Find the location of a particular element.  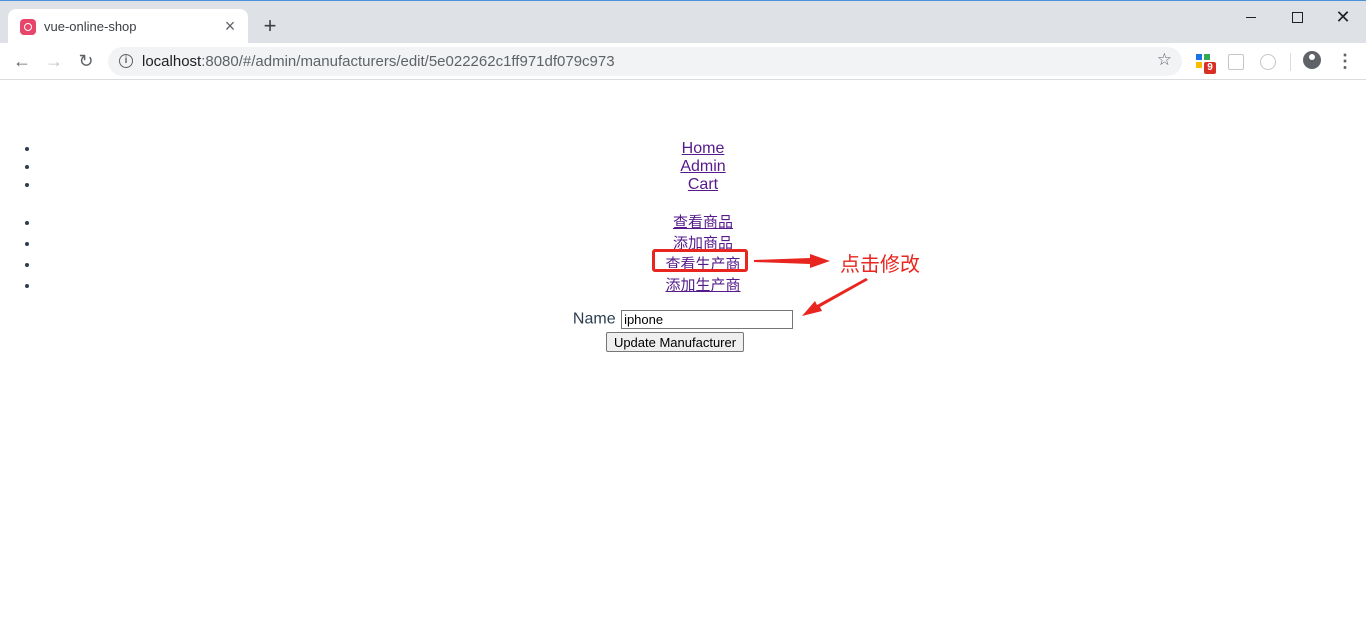

annotation-arrow-right is located at coordinates (792, 261).